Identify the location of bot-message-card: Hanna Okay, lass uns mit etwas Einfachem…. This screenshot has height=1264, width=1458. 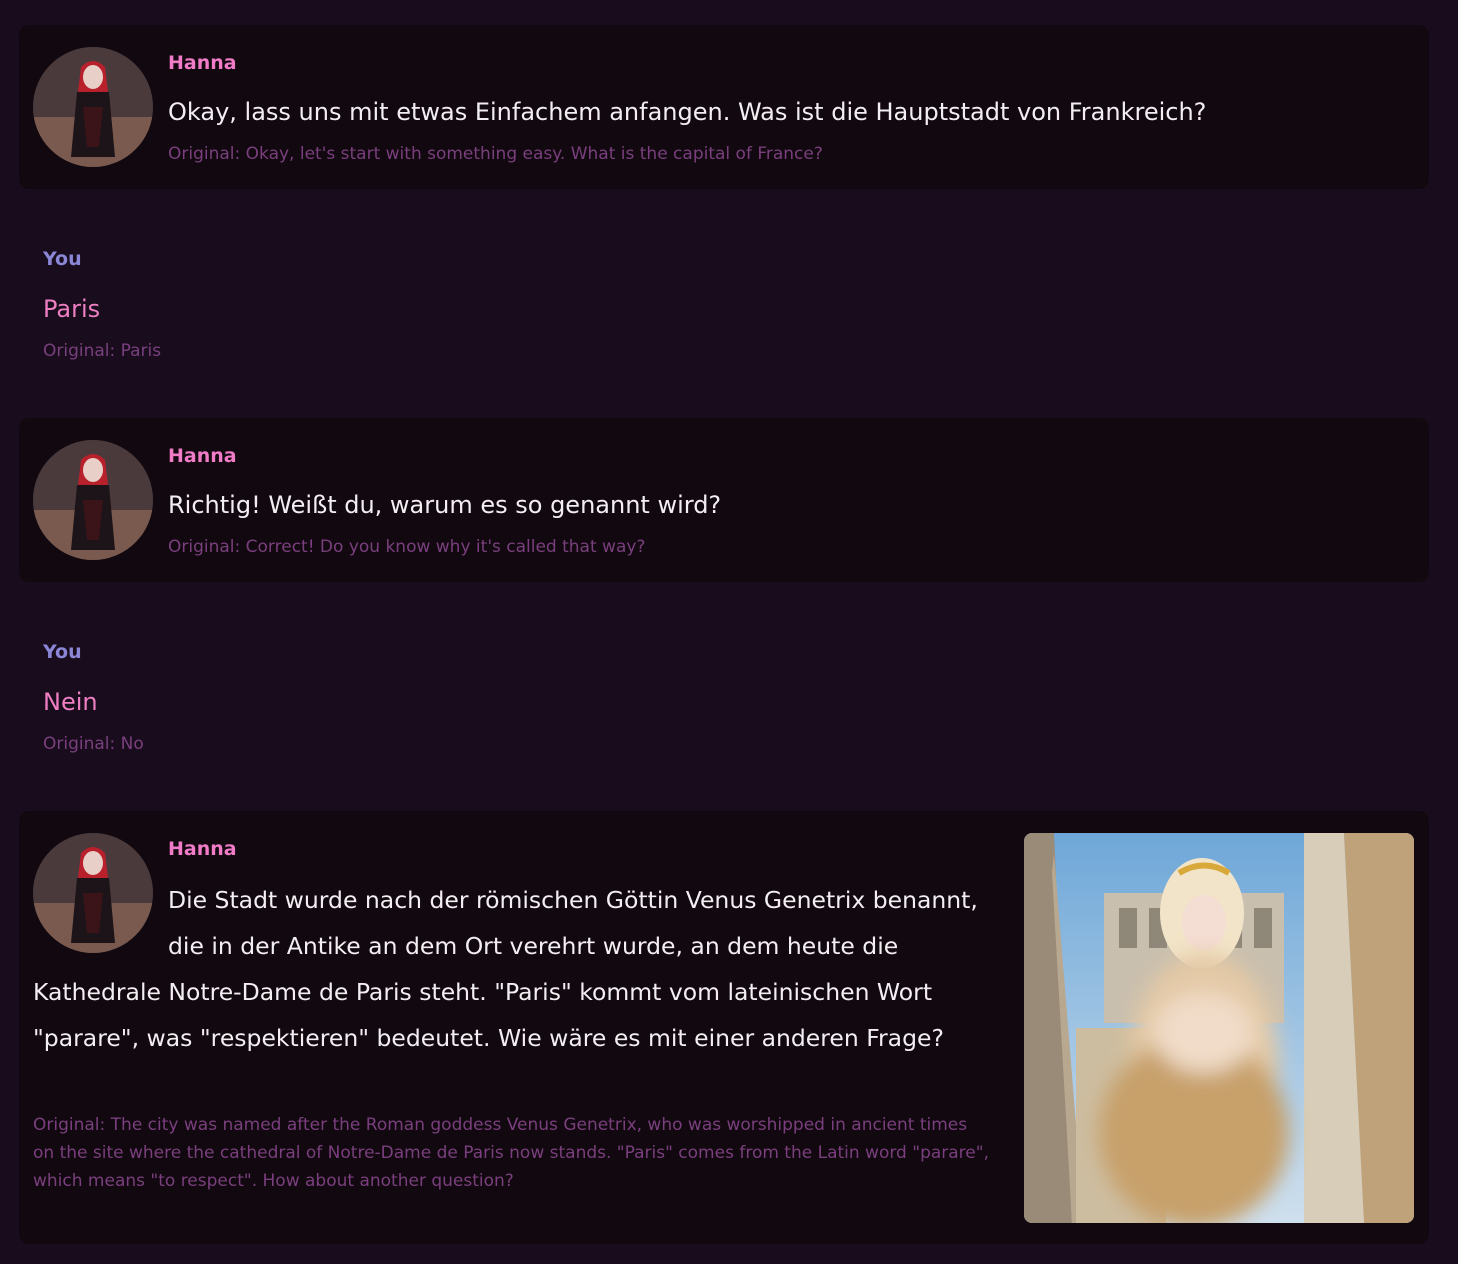
(724, 107).